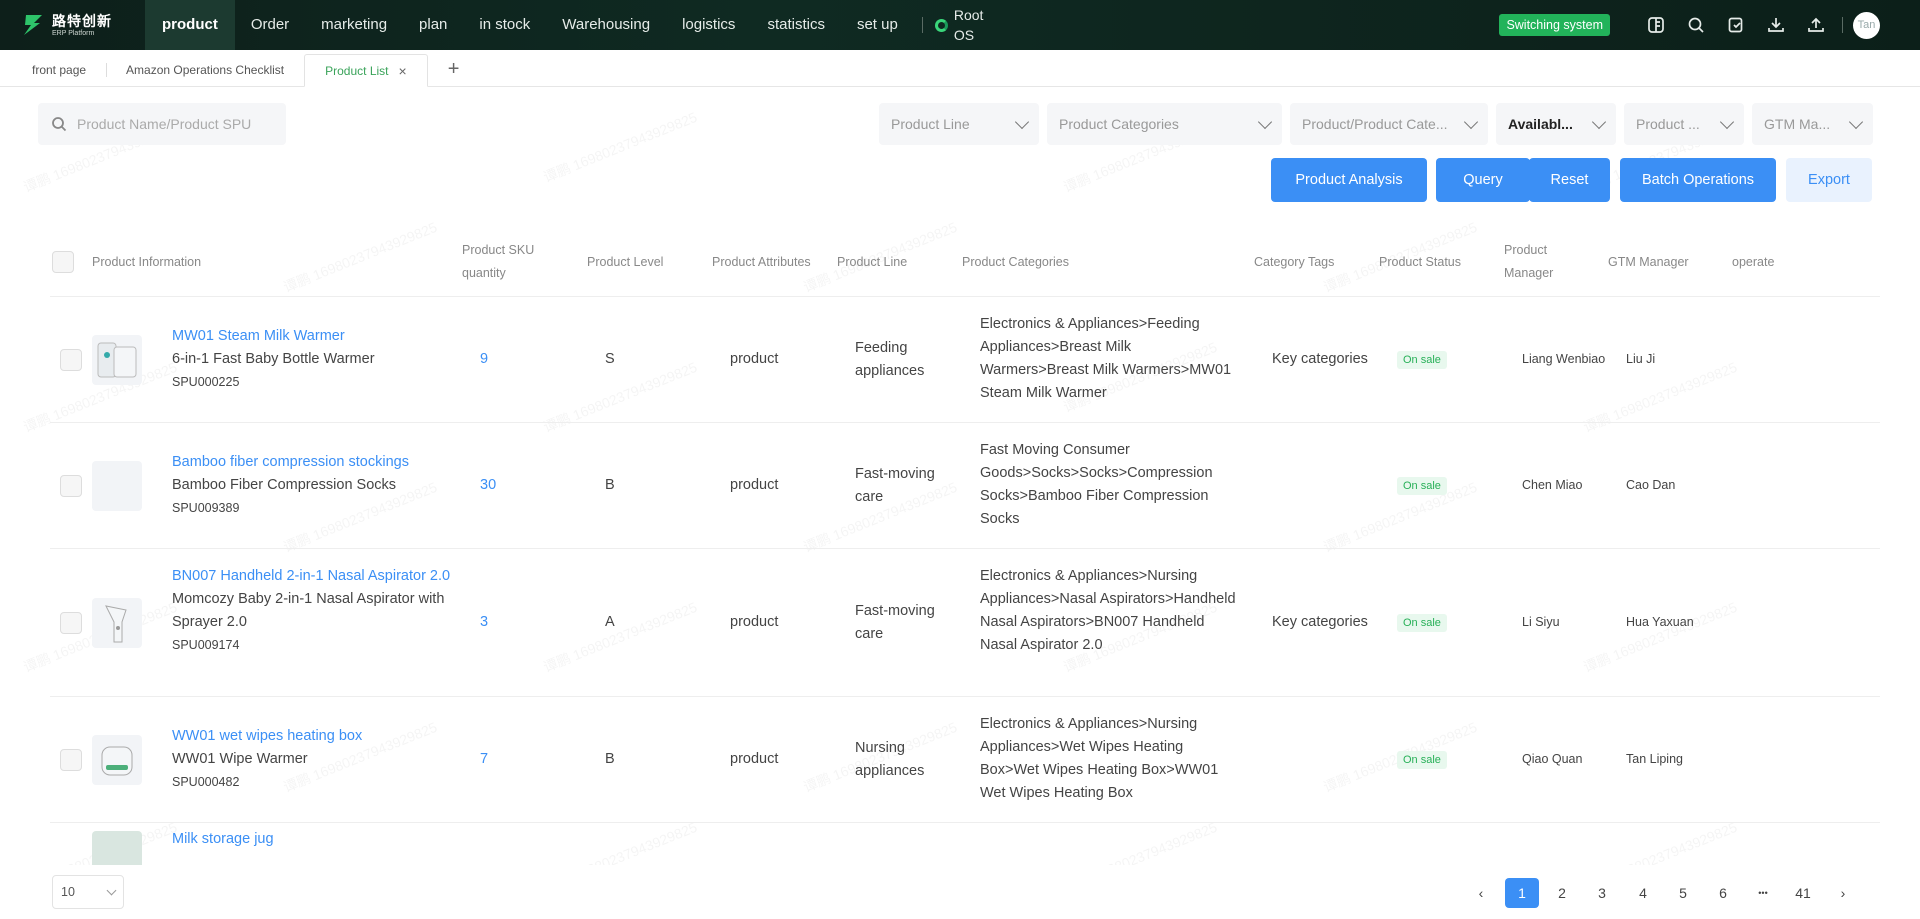 This screenshot has height=919, width=1920. I want to click on upload-icon, so click(1816, 25).